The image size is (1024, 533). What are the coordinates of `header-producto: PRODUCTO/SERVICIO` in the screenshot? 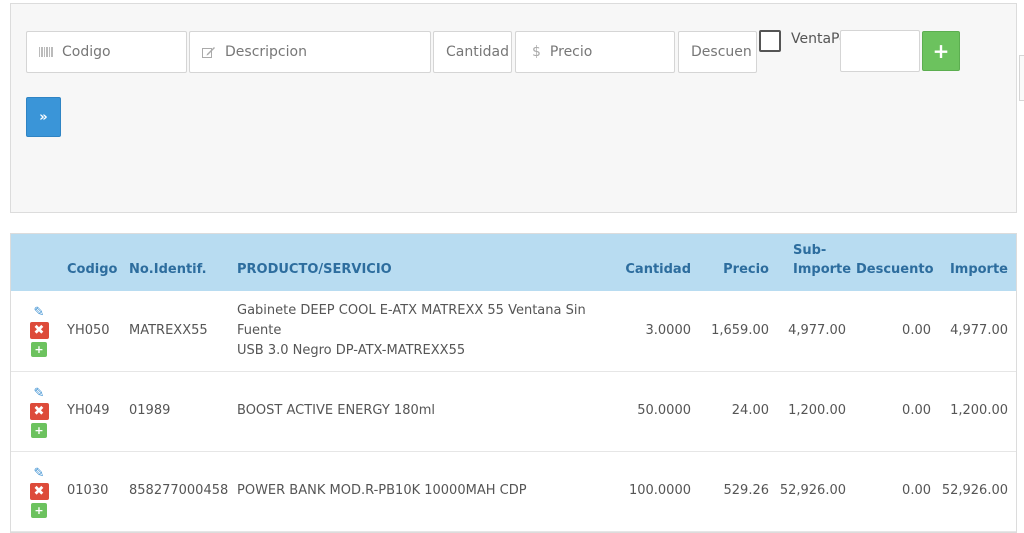 It's located at (429, 262).